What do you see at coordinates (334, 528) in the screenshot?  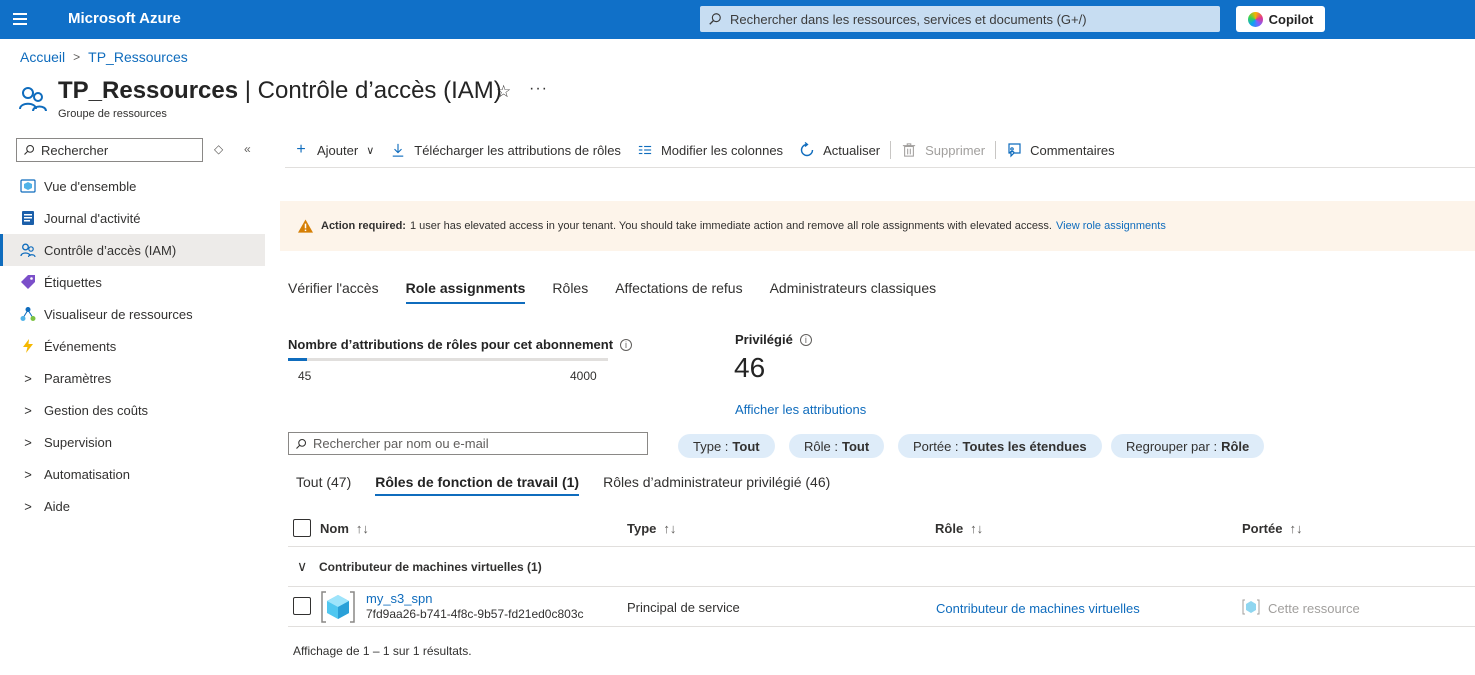 I see `column-label: Nom` at bounding box center [334, 528].